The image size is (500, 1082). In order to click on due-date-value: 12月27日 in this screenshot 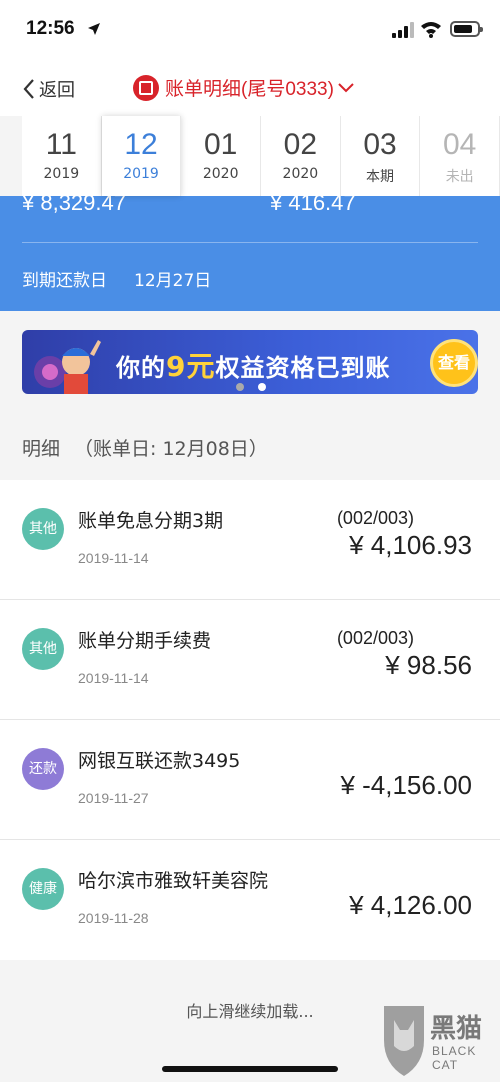, I will do `click(173, 281)`.